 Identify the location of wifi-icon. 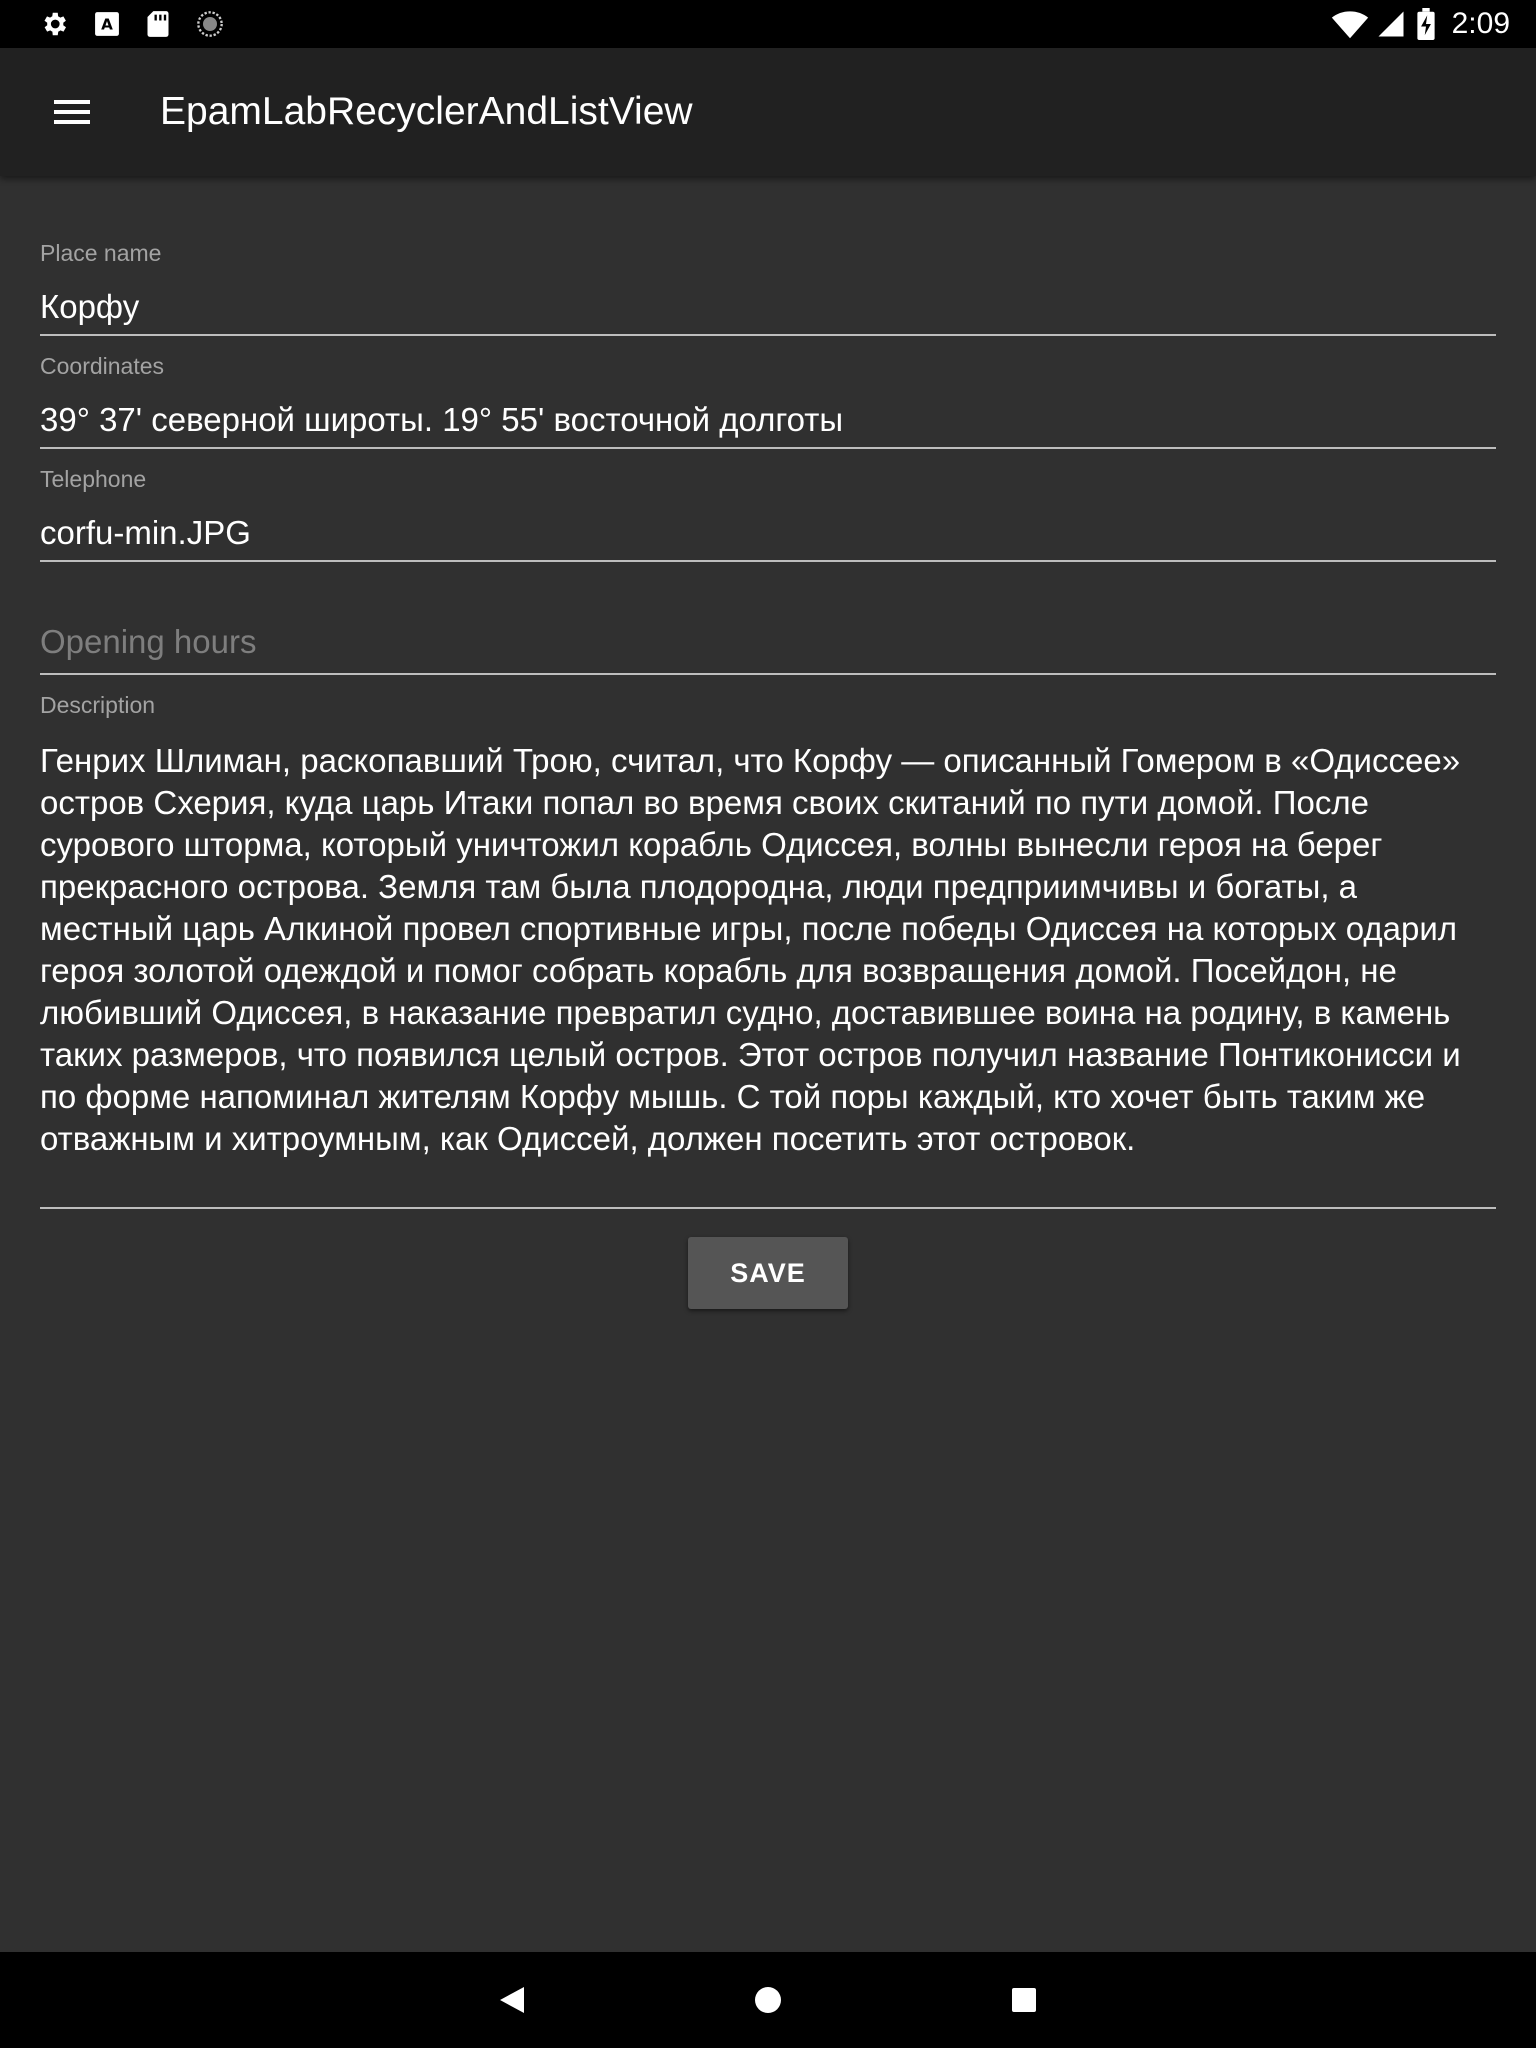
(1350, 24).